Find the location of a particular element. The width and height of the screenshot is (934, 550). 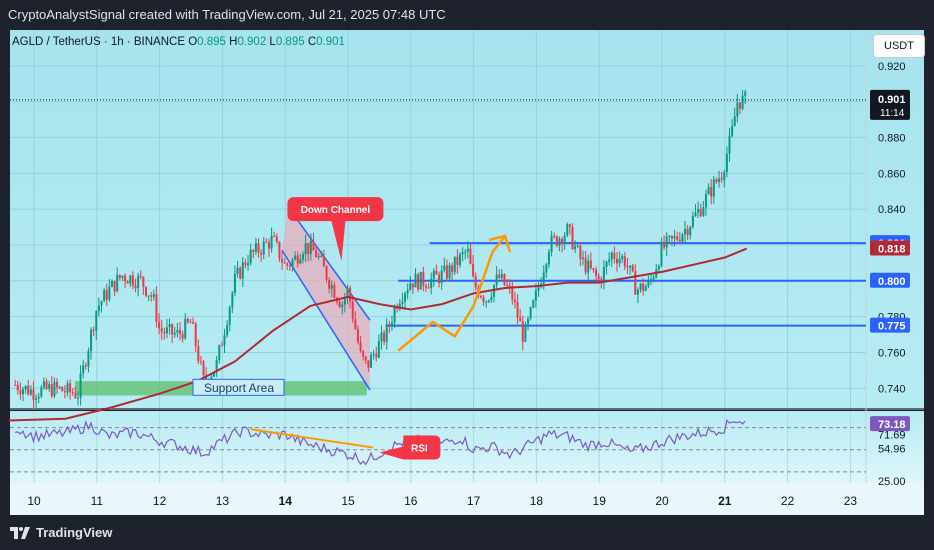

time-axis-tick: 17 is located at coordinates (474, 501).